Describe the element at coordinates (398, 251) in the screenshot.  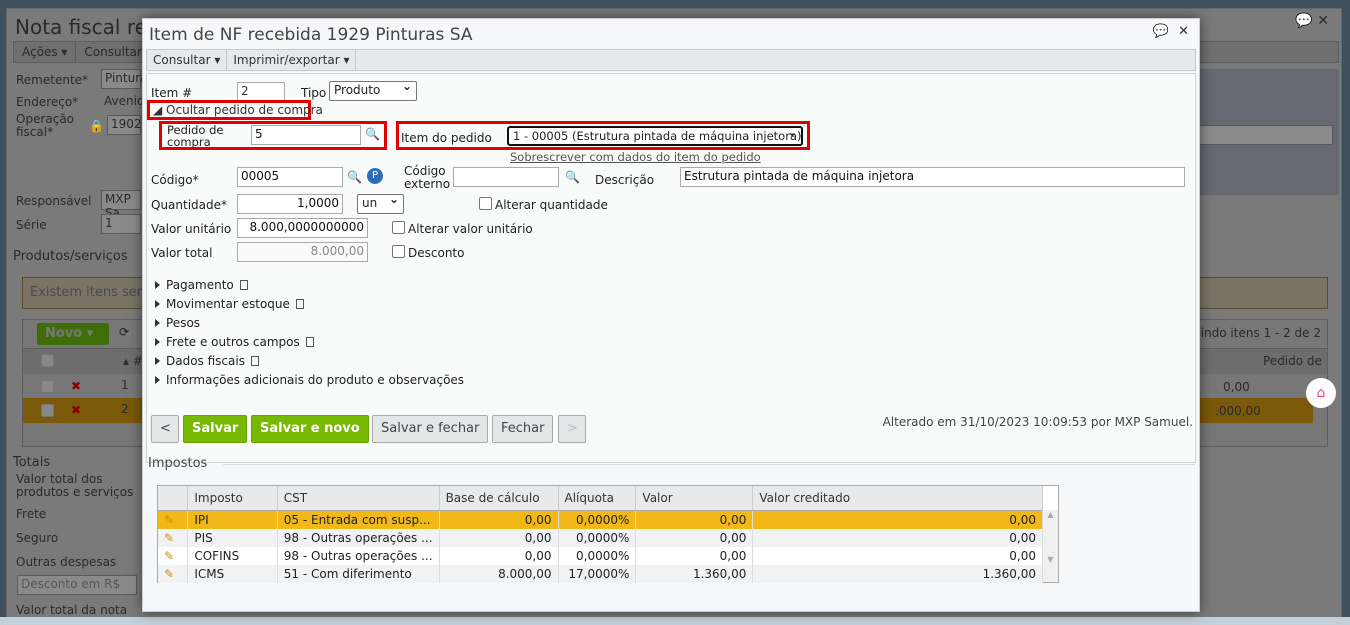
I see `desconto-checkbox` at that location.